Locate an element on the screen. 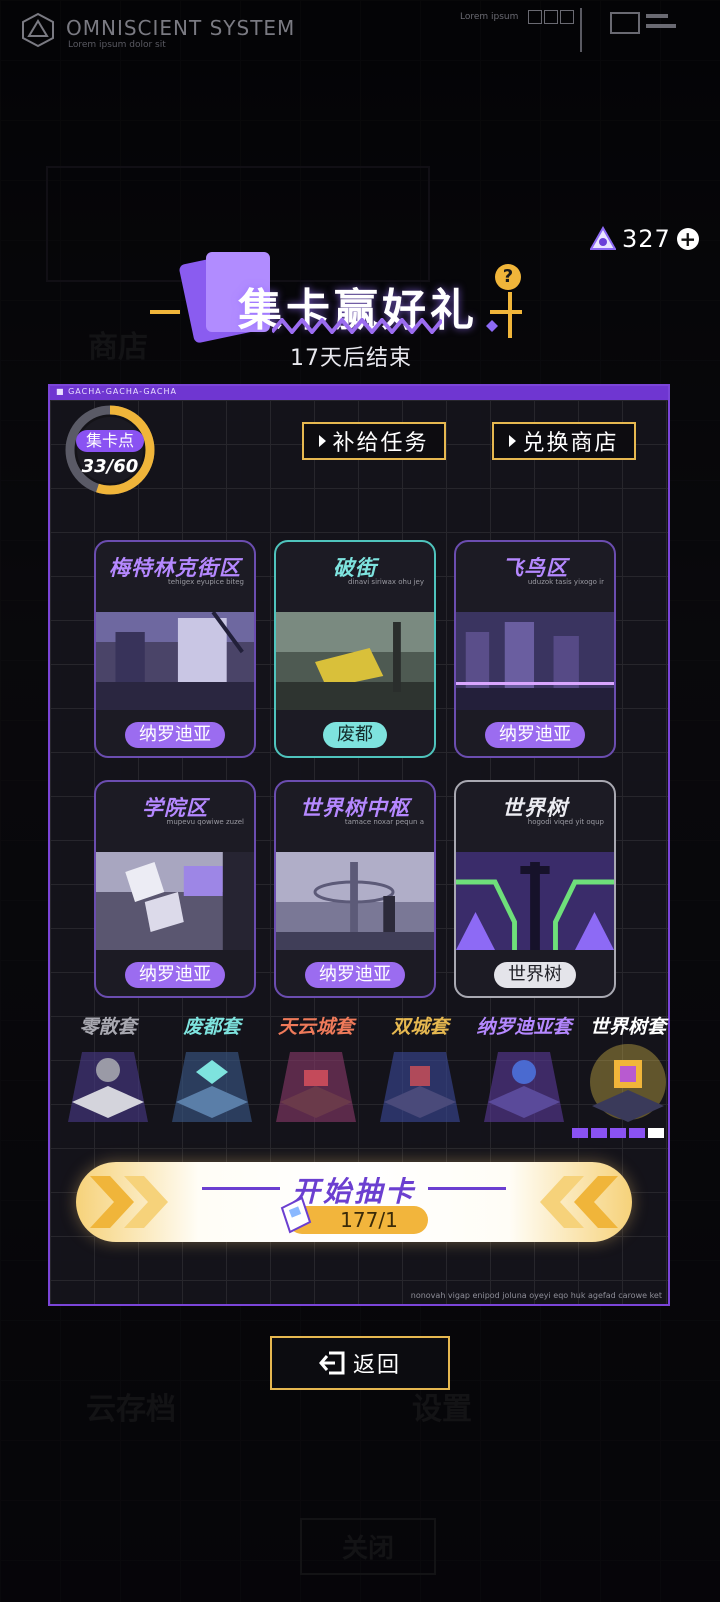 This screenshot has width=720, height=1602. set-name: 纳罗迪亚套 is located at coordinates (524, 1027).